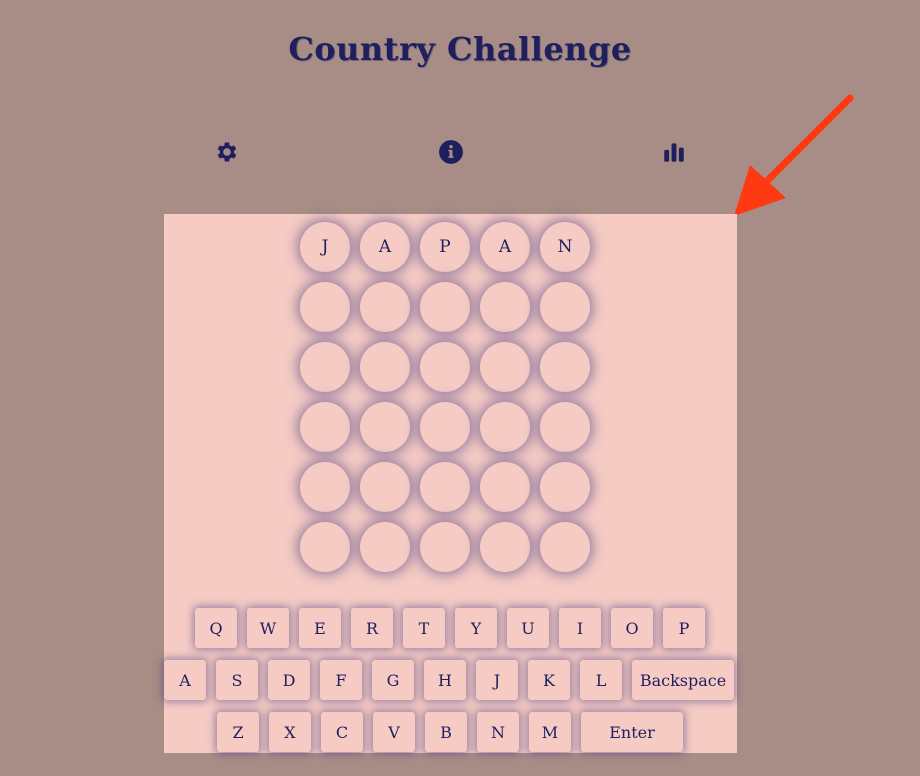  Describe the element at coordinates (342, 732) in the screenshot. I see `key-c: C` at that location.